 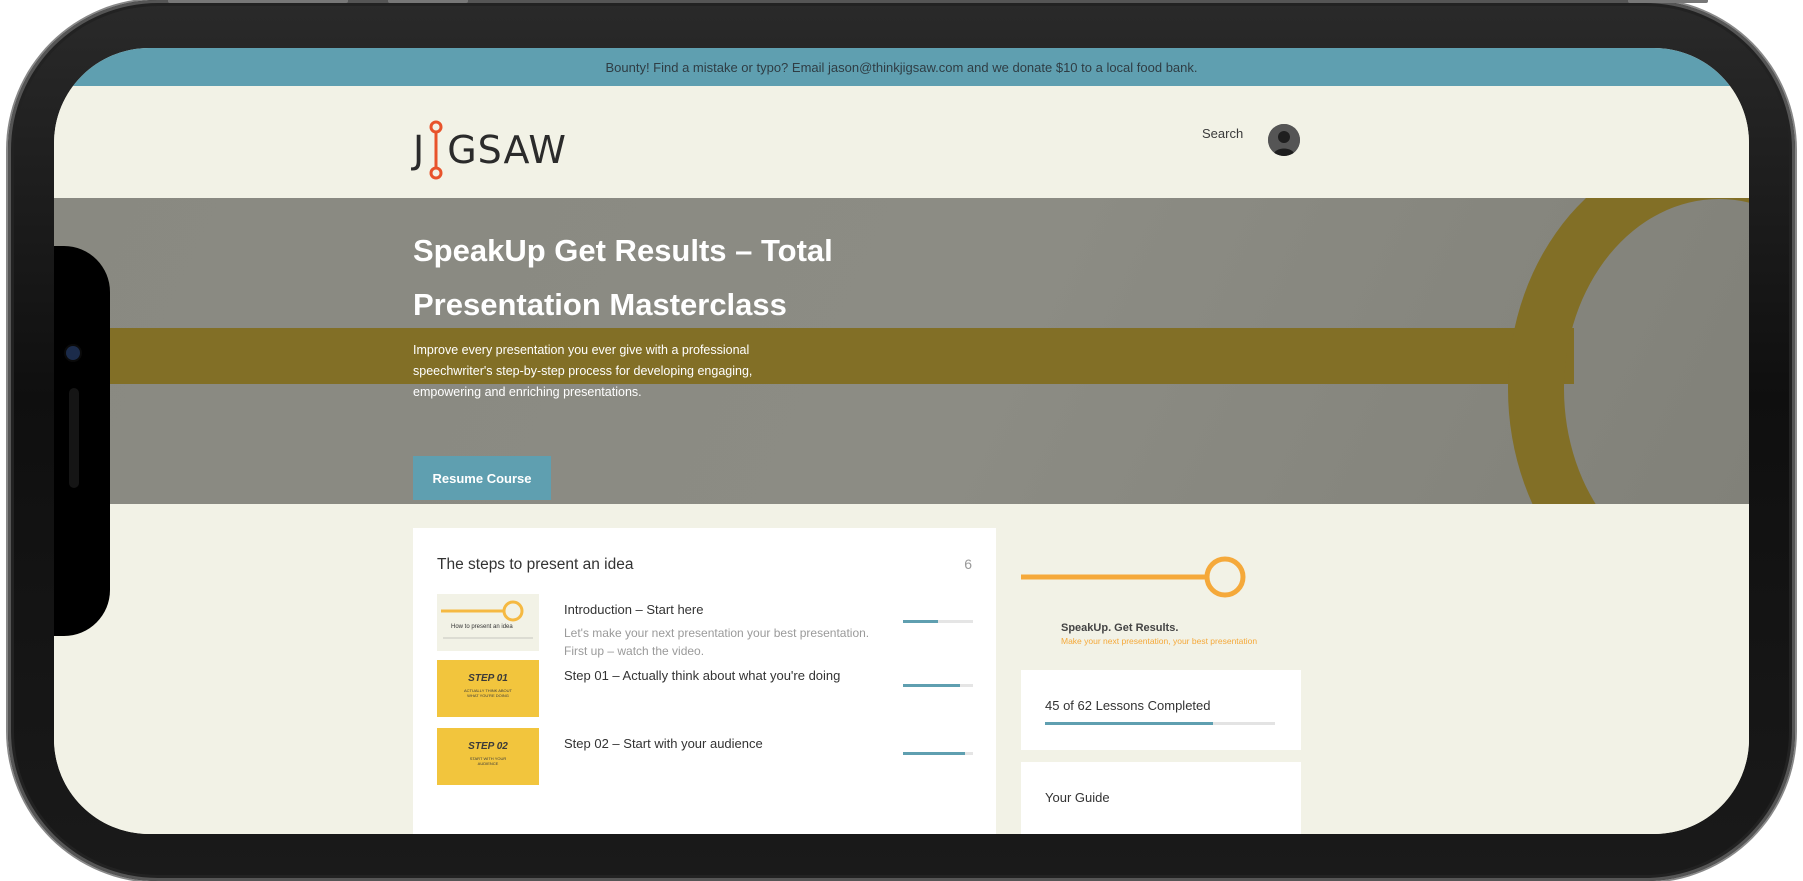 What do you see at coordinates (901, 142) in the screenshot?
I see `site-header` at bounding box center [901, 142].